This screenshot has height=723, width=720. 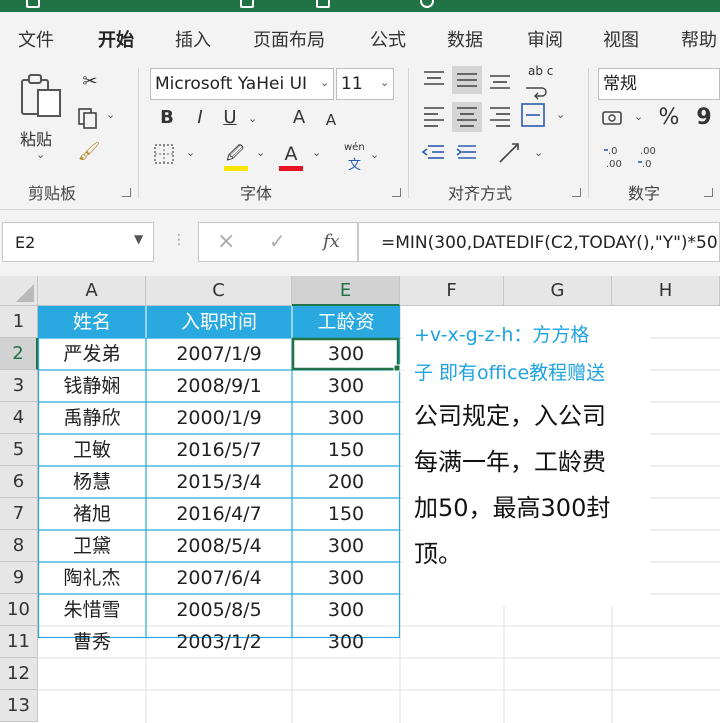 What do you see at coordinates (92, 354) in the screenshot?
I see `table-cell: 严发弟` at bounding box center [92, 354].